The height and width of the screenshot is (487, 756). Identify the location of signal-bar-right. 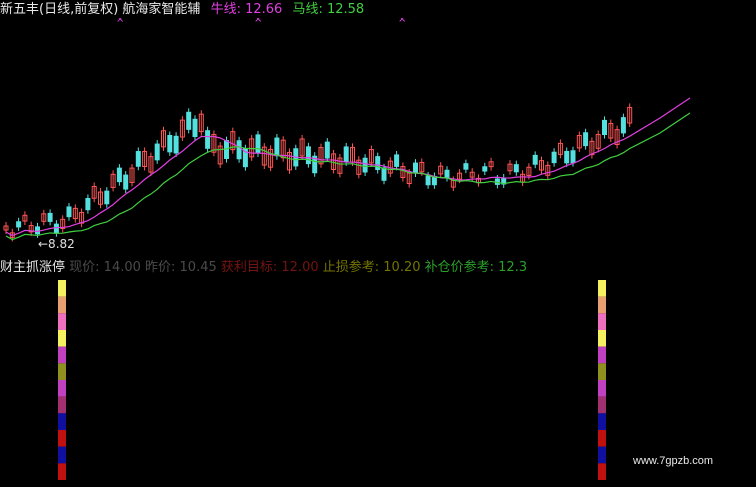
(602, 380).